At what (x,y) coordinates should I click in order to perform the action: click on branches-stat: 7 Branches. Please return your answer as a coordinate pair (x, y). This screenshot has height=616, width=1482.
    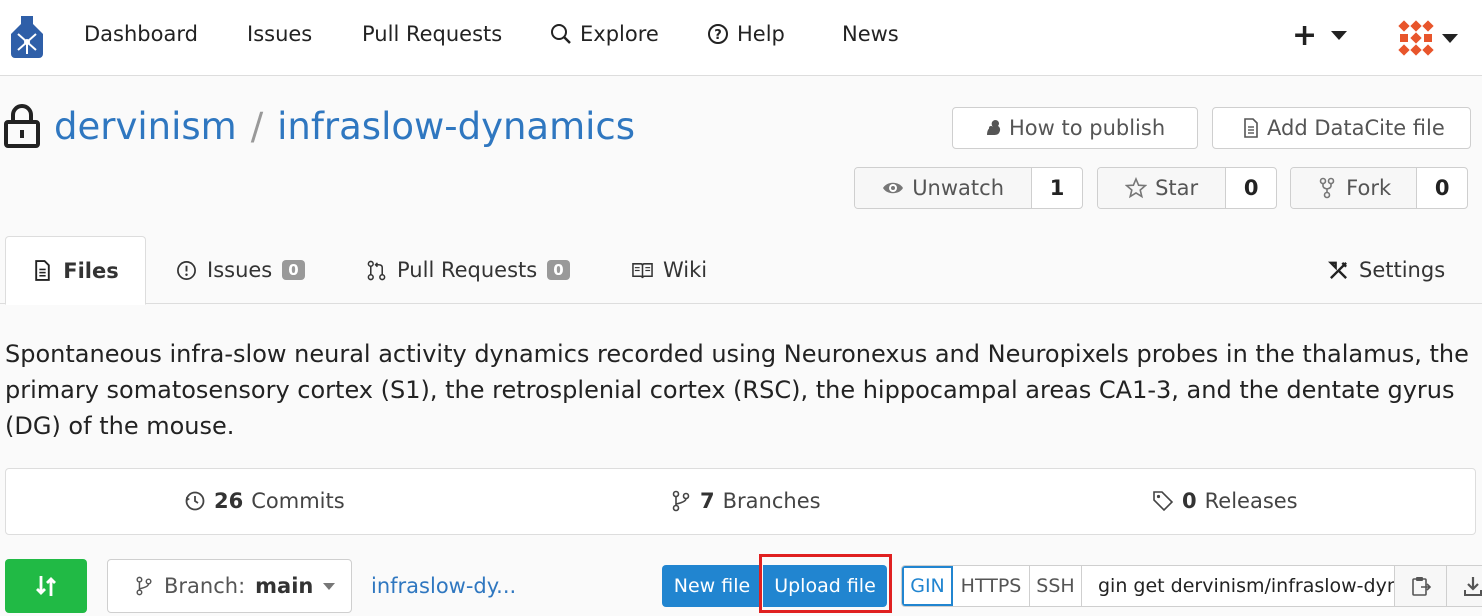
    Looking at the image, I should click on (745, 501).